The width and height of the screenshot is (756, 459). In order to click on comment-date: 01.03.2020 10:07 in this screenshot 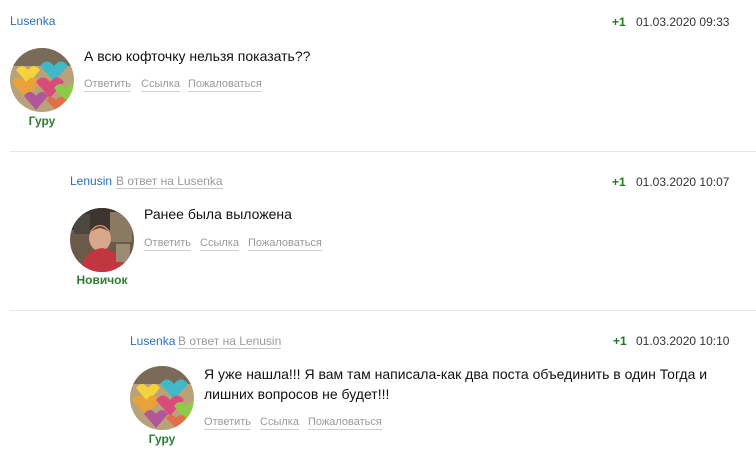, I will do `click(683, 182)`.